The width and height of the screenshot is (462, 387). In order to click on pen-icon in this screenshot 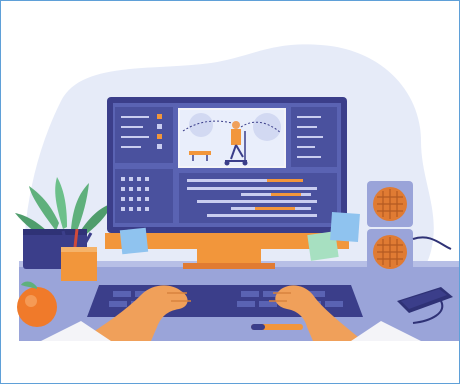, I will do `click(277, 327)`.